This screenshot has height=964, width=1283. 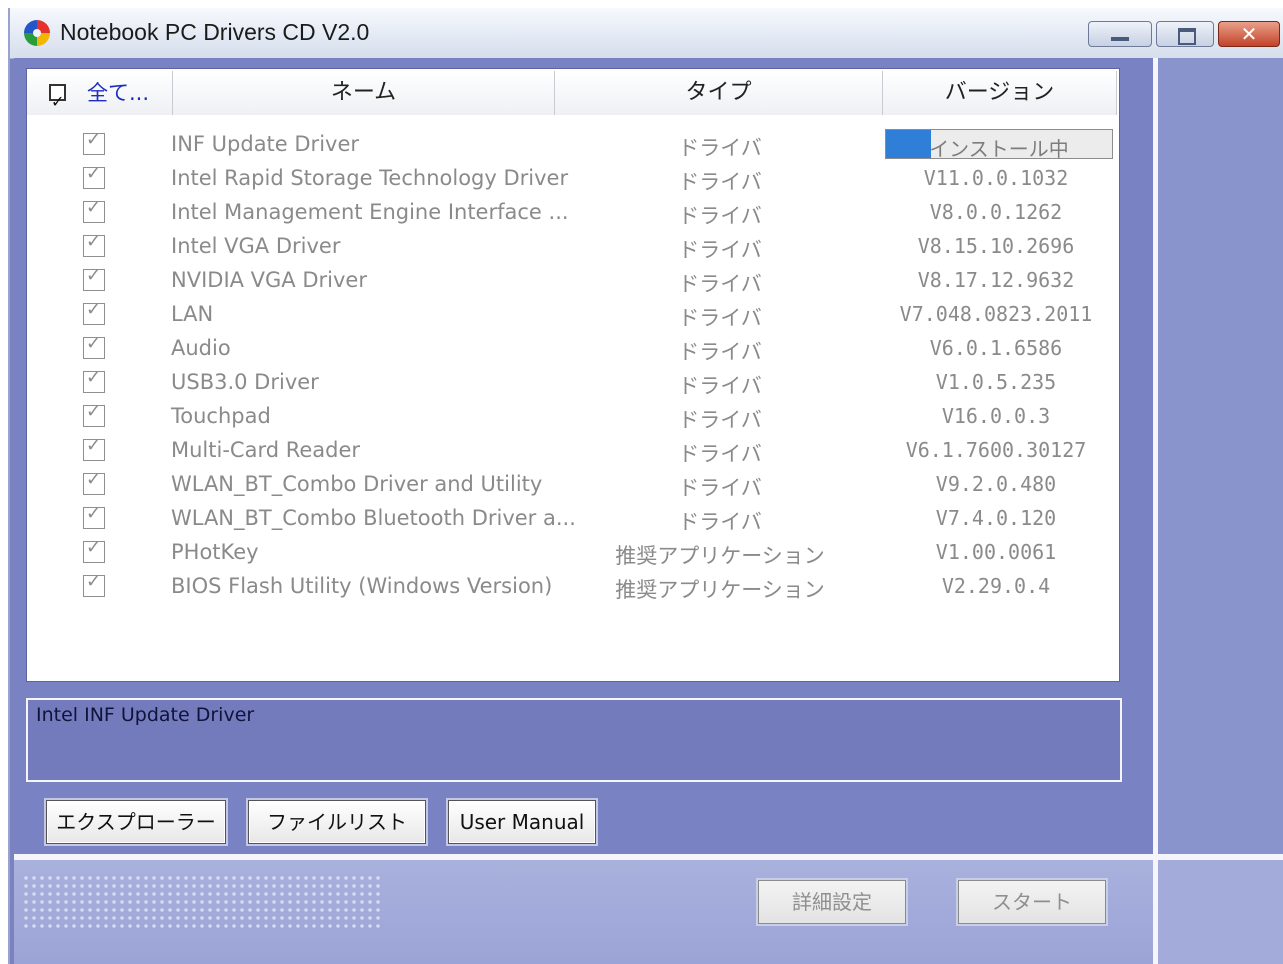 What do you see at coordinates (522, 822) in the screenshot?
I see `user-manual-button: User Manual` at bounding box center [522, 822].